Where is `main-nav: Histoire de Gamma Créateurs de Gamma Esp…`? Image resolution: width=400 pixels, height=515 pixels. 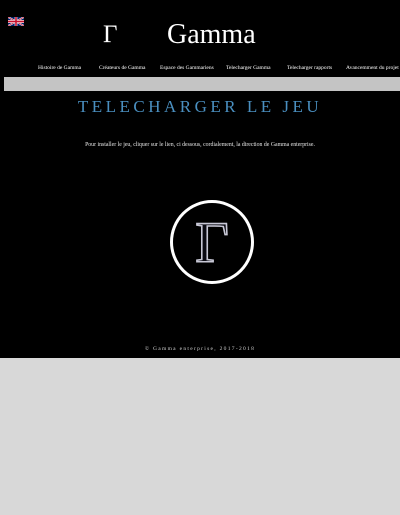 main-nav: Histoire de Gamma Créateurs de Gamma Esp… is located at coordinates (214, 68).